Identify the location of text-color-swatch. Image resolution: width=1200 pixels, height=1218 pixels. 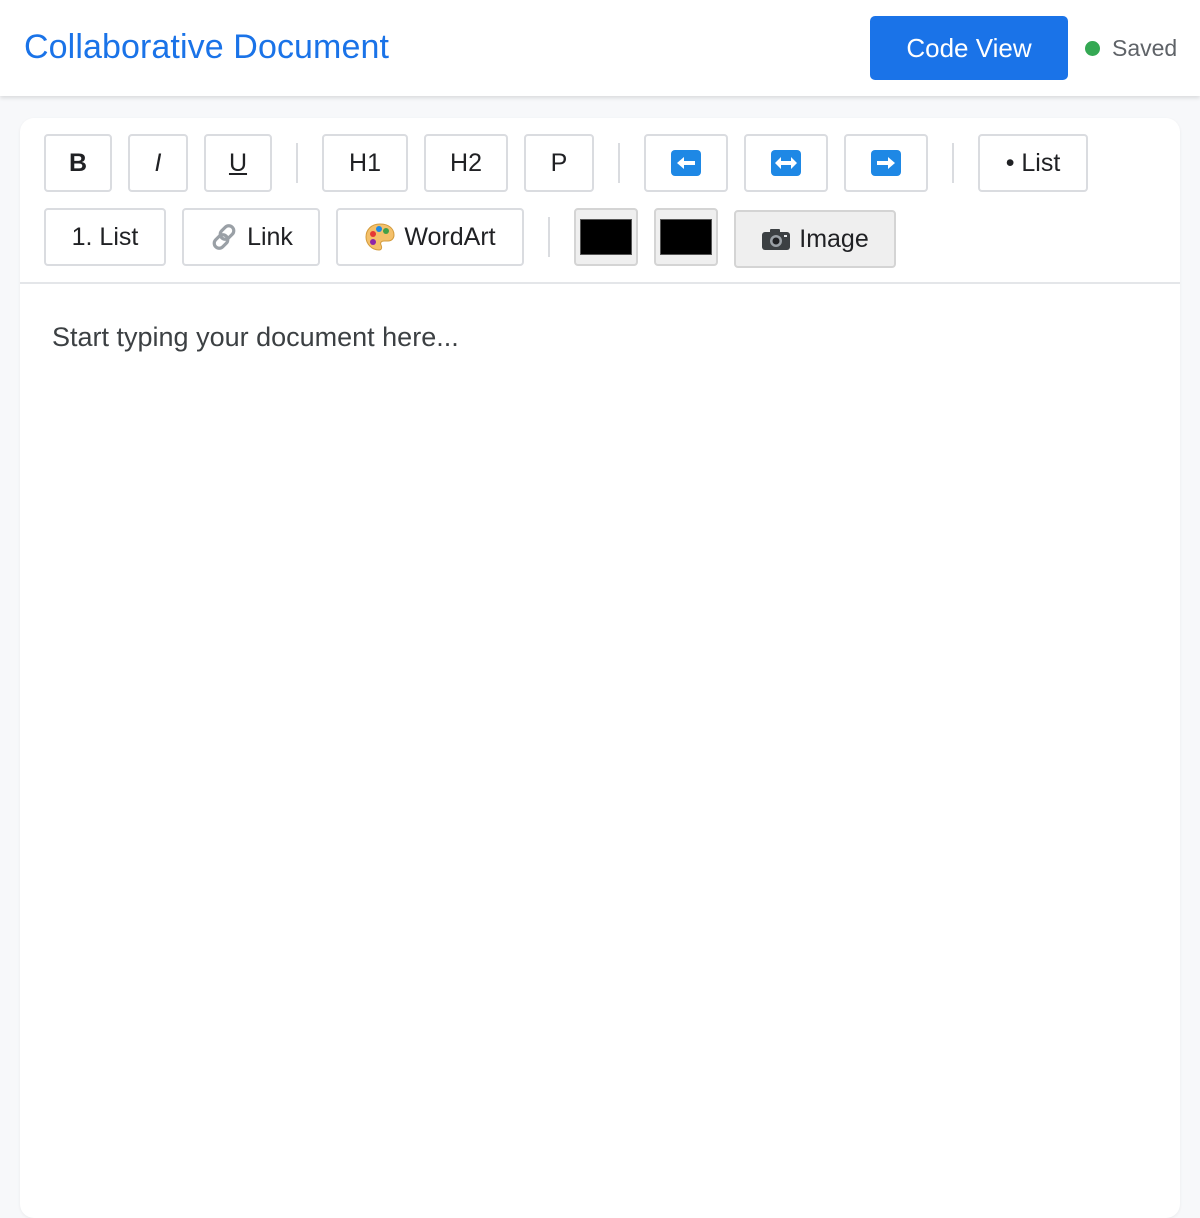
(606, 237).